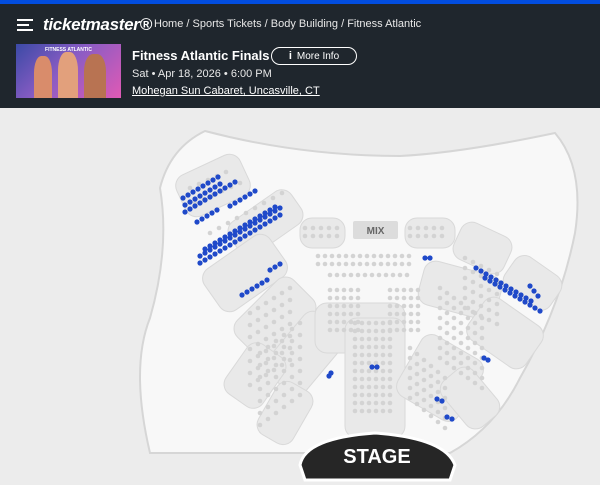  What do you see at coordinates (314, 56) in the screenshot?
I see `more-info-button: i More Info` at bounding box center [314, 56].